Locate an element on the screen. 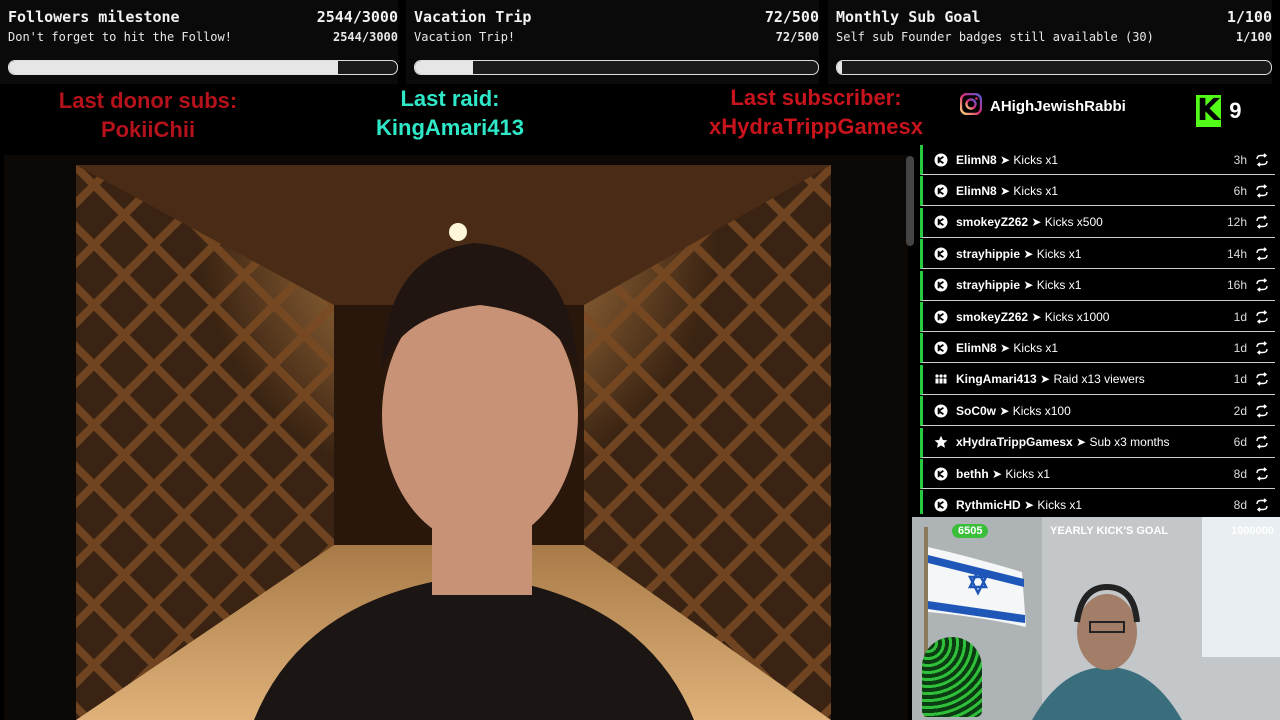  instagram-handle: AHighJewishRabbi is located at coordinates (1042, 105).